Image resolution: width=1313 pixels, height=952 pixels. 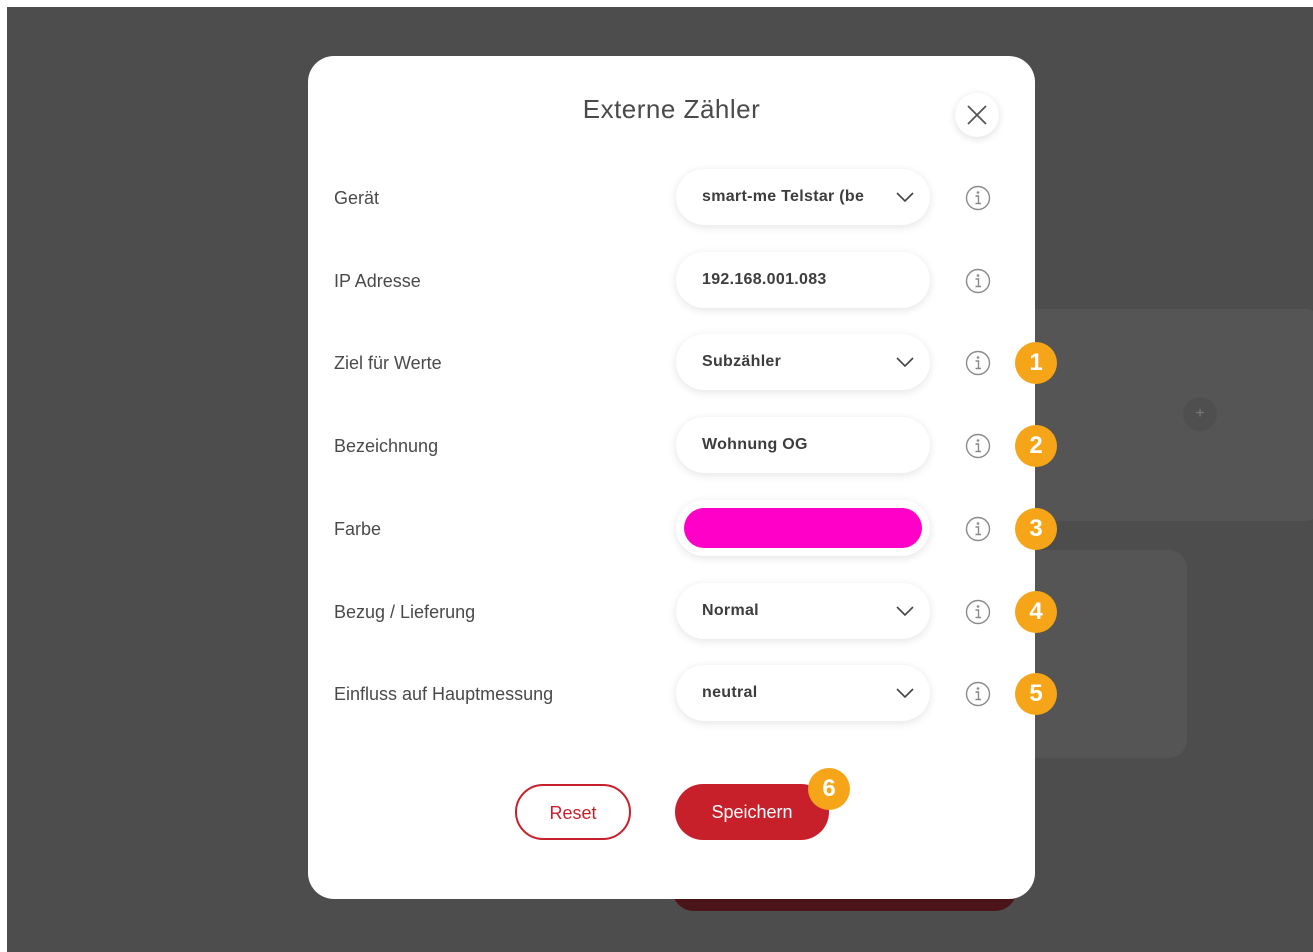 I want to click on background-panel, so click(x=1160, y=415).